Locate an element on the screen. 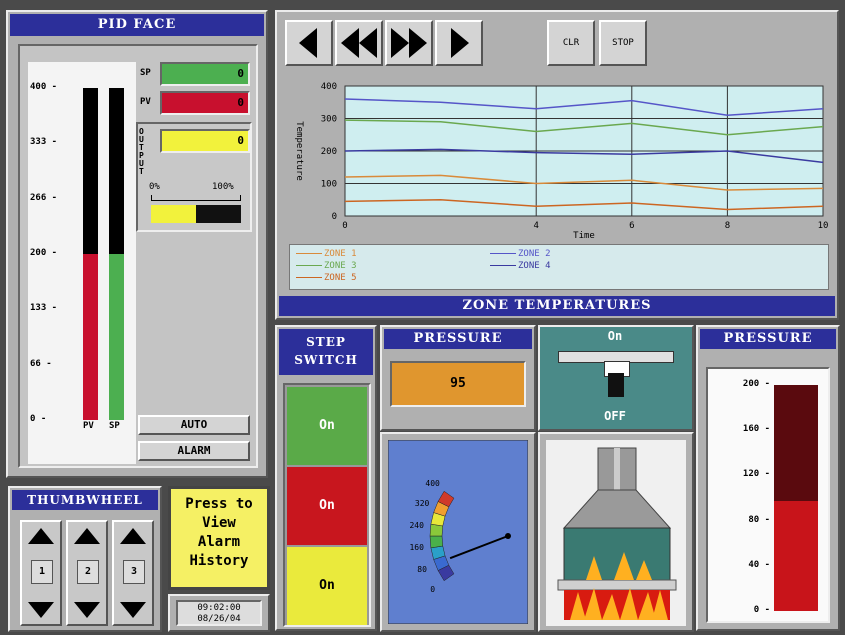 The width and height of the screenshot is (845, 635). thumbwheel-title: THUMBWHEEL is located at coordinates (85, 500).